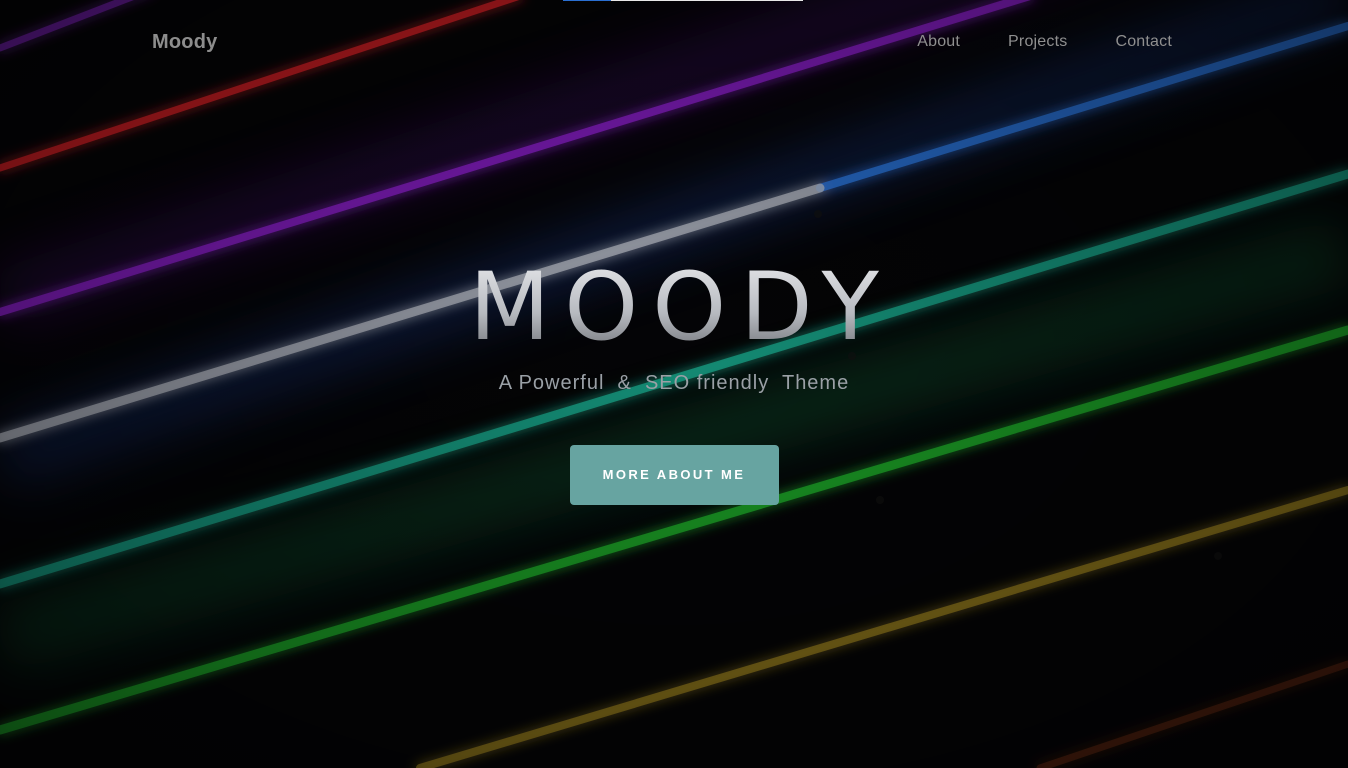 The width and height of the screenshot is (1348, 768). I want to click on hero-subtitle: A Powerful & SEO friendly Theme, so click(674, 383).